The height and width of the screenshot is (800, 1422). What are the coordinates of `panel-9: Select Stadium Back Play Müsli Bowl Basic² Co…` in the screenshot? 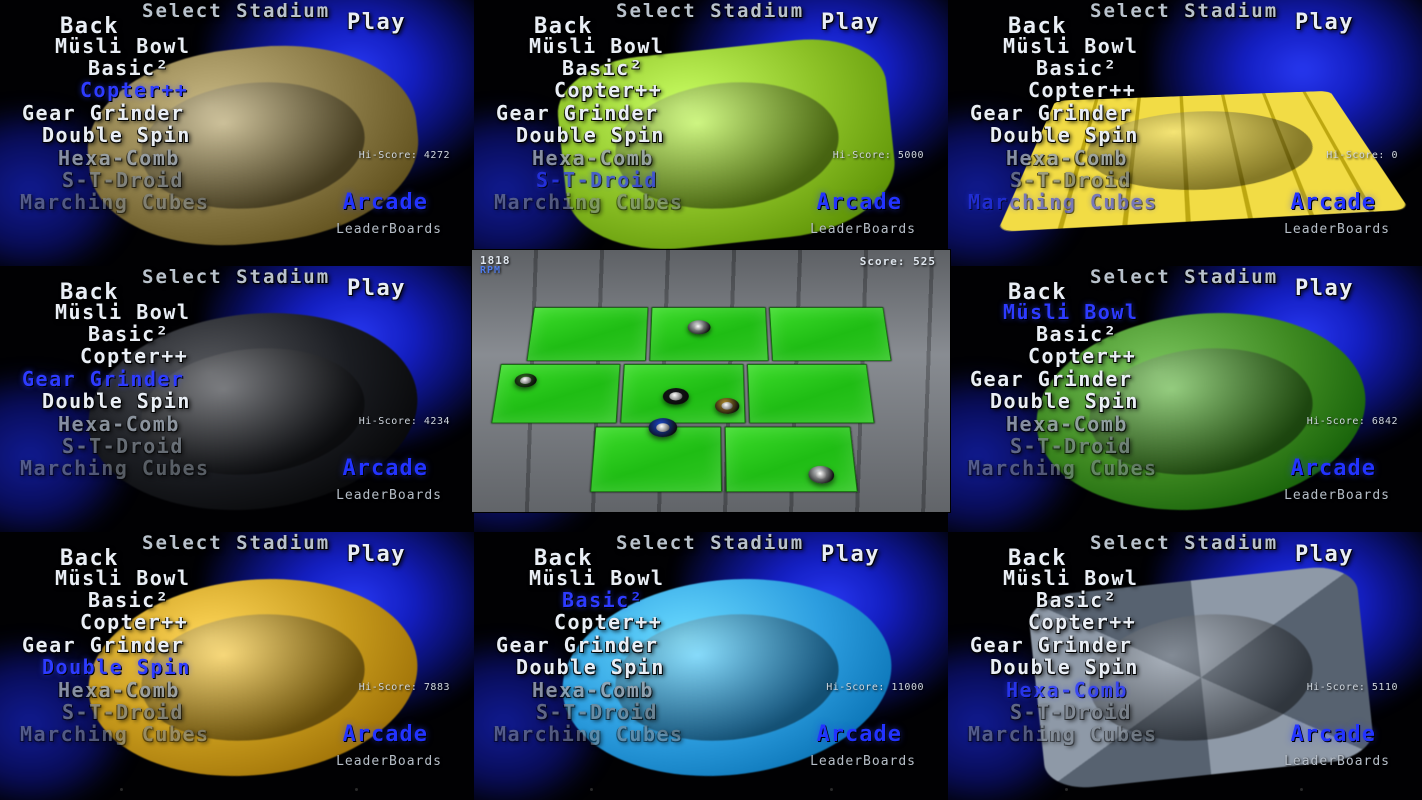 It's located at (1185, 666).